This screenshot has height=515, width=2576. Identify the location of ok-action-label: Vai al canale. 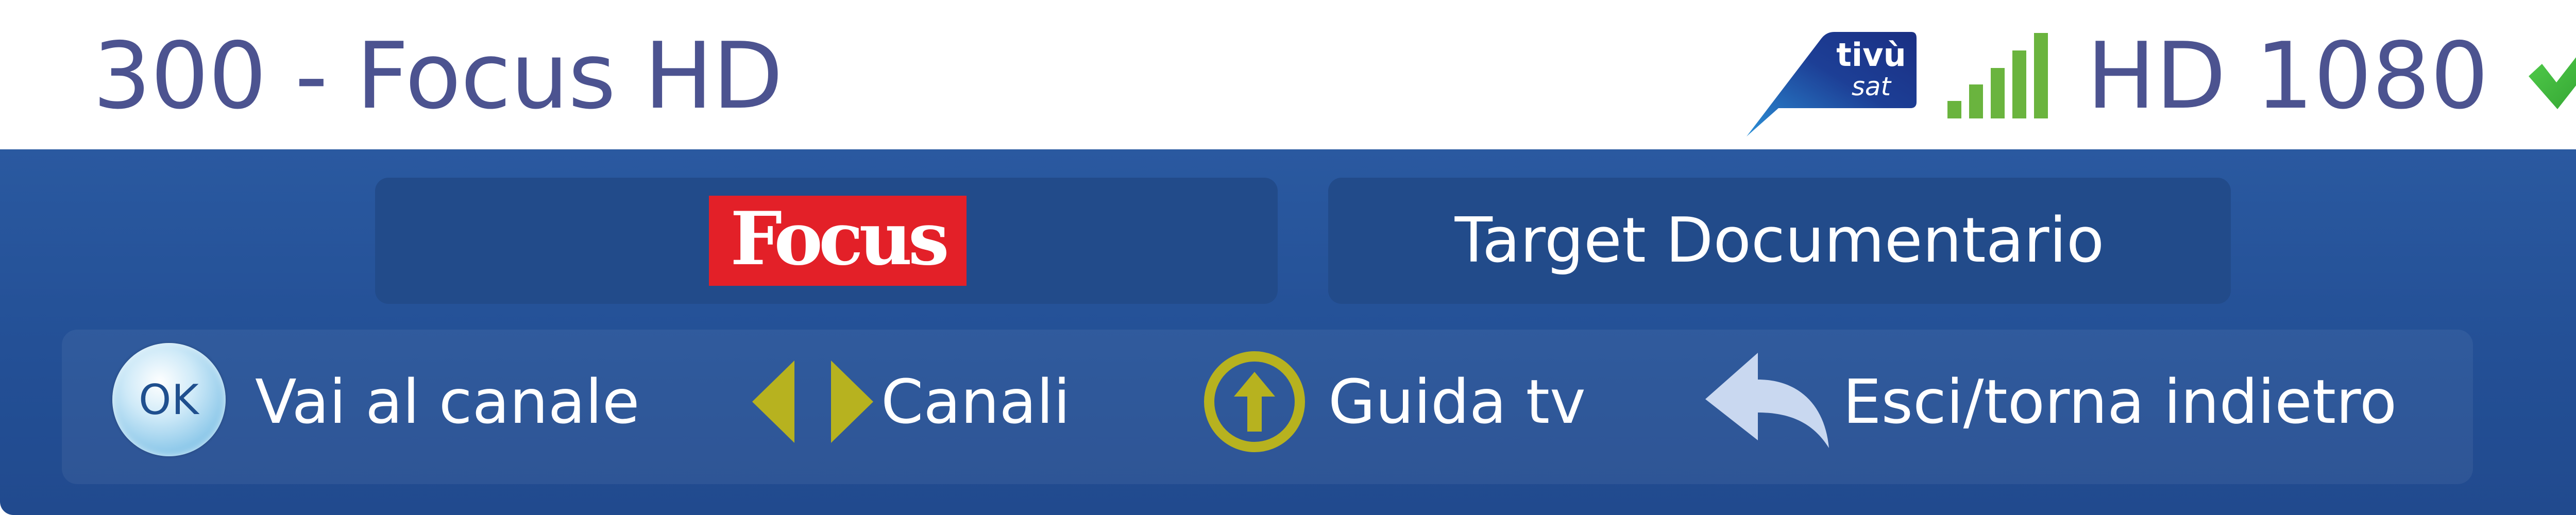
(447, 402).